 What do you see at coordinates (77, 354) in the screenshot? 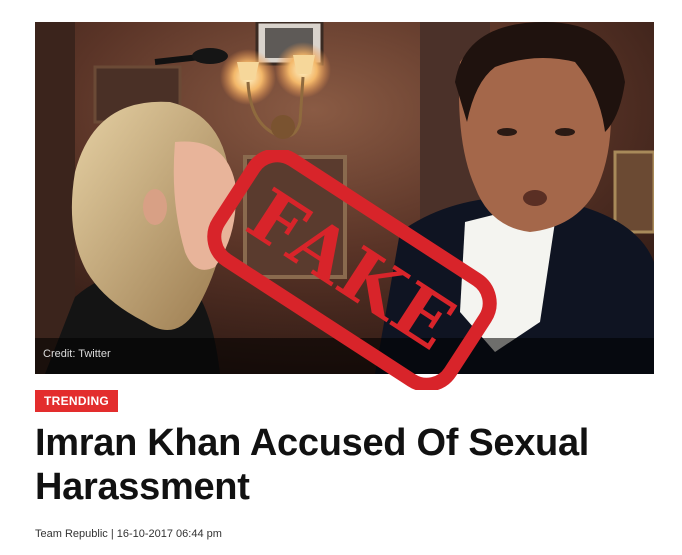
I see `photo-credit: Credit: Twitter` at bounding box center [77, 354].